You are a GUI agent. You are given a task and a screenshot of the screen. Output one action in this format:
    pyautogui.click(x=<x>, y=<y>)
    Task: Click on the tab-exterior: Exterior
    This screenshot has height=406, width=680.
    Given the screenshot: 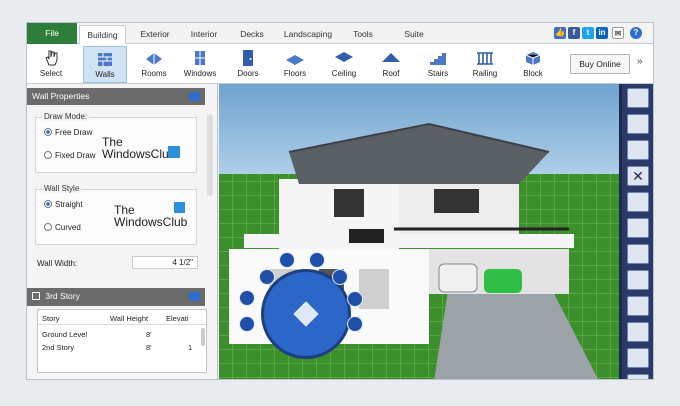 What is the action you would take?
    pyautogui.click(x=155, y=34)
    